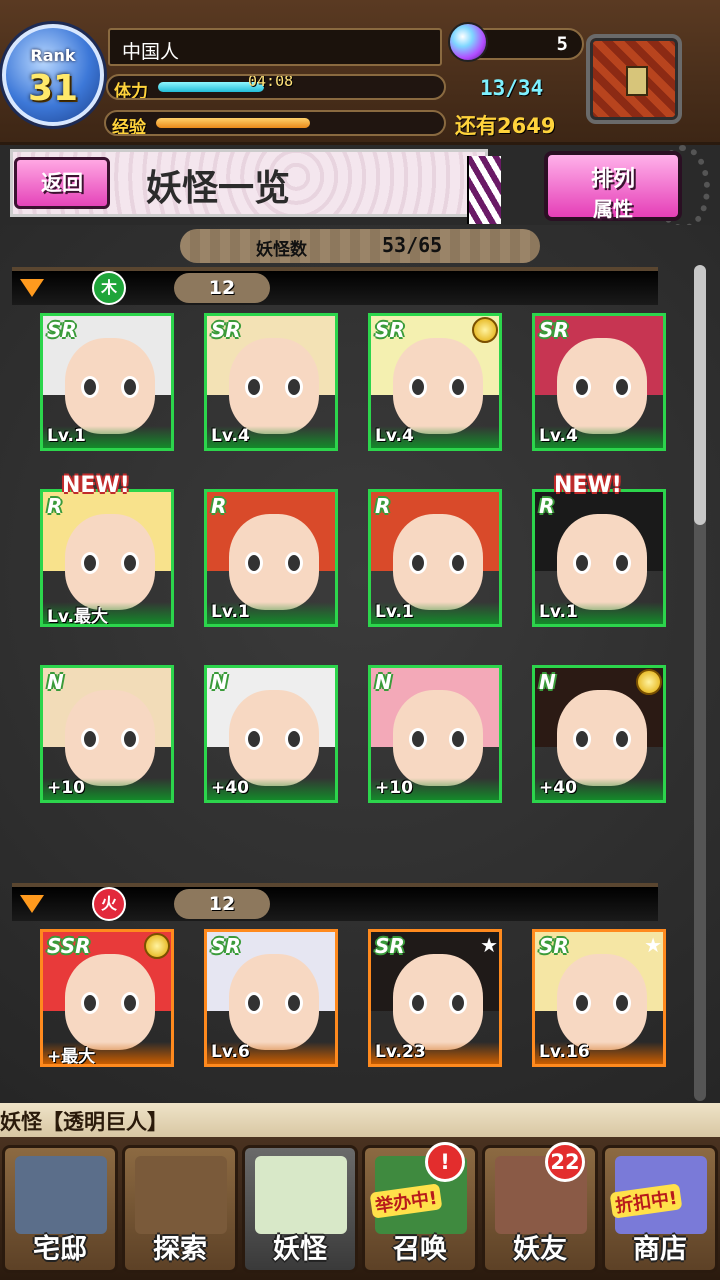  What do you see at coordinates (276, 87) in the screenshot?
I see `stamina-bar: 体力 04:08` at bounding box center [276, 87].